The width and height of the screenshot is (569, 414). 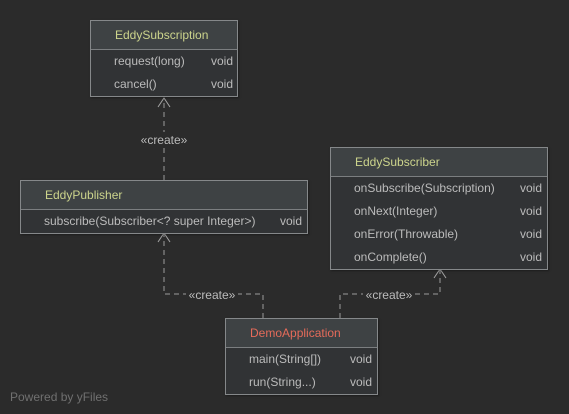 I want to click on method-row: cancel() void, so click(x=164, y=84).